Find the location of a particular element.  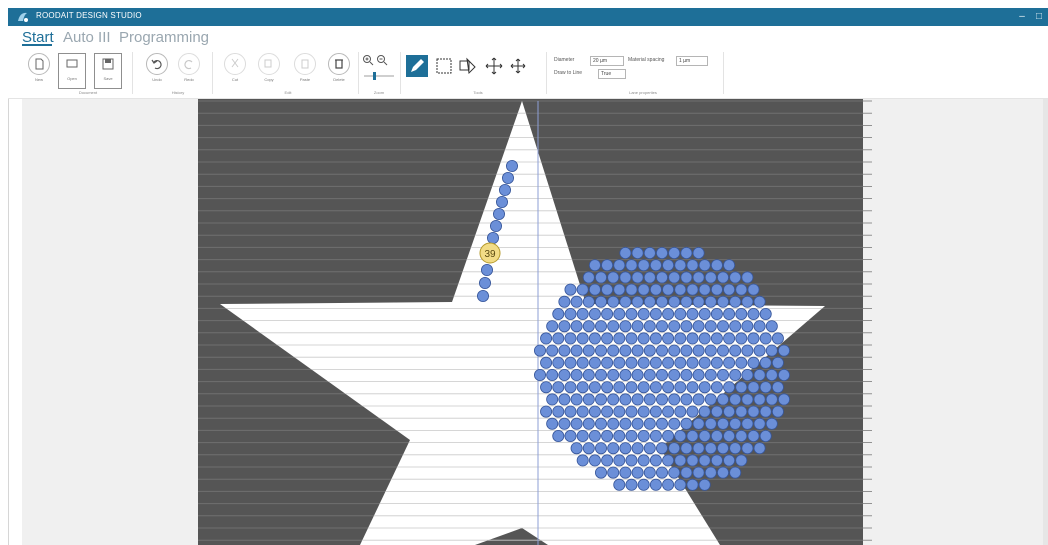

redo-button: Redo is located at coordinates (189, 70).